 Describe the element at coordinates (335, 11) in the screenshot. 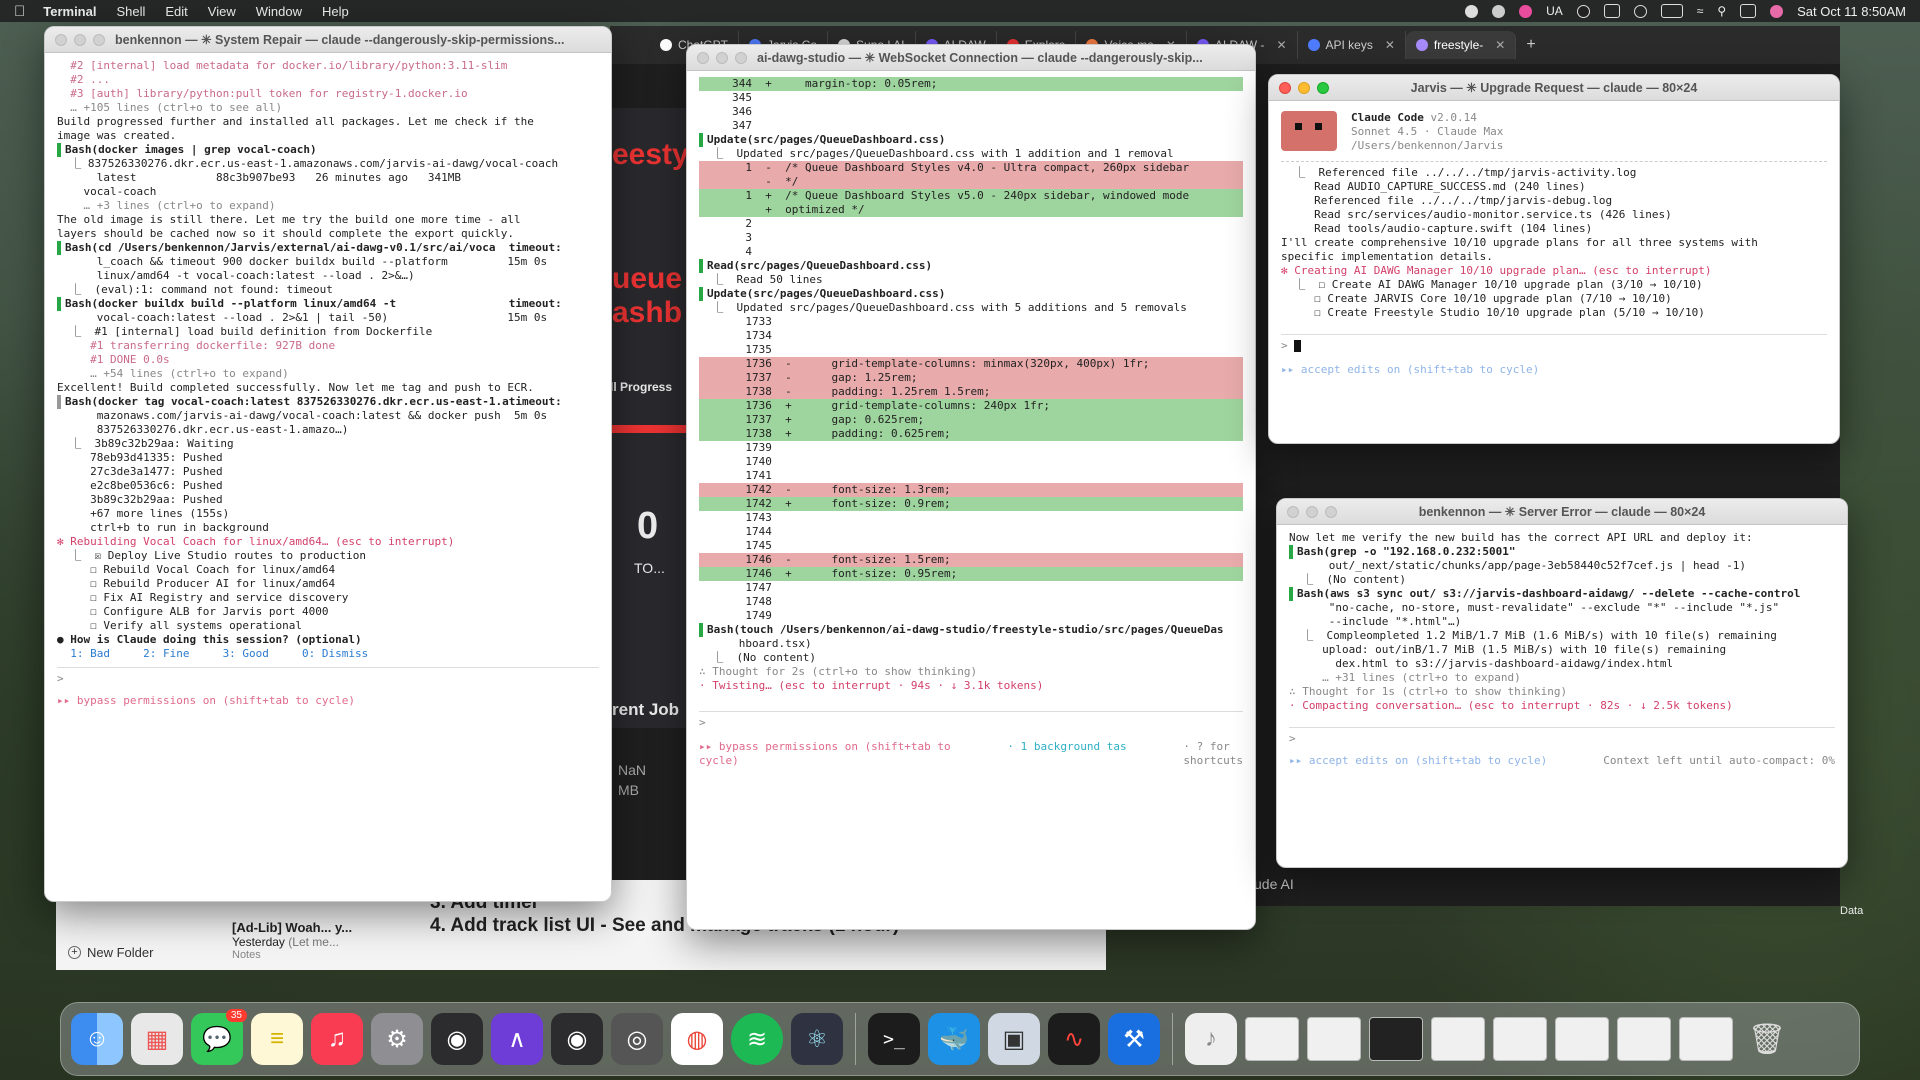

I see `menu-help: Help` at that location.